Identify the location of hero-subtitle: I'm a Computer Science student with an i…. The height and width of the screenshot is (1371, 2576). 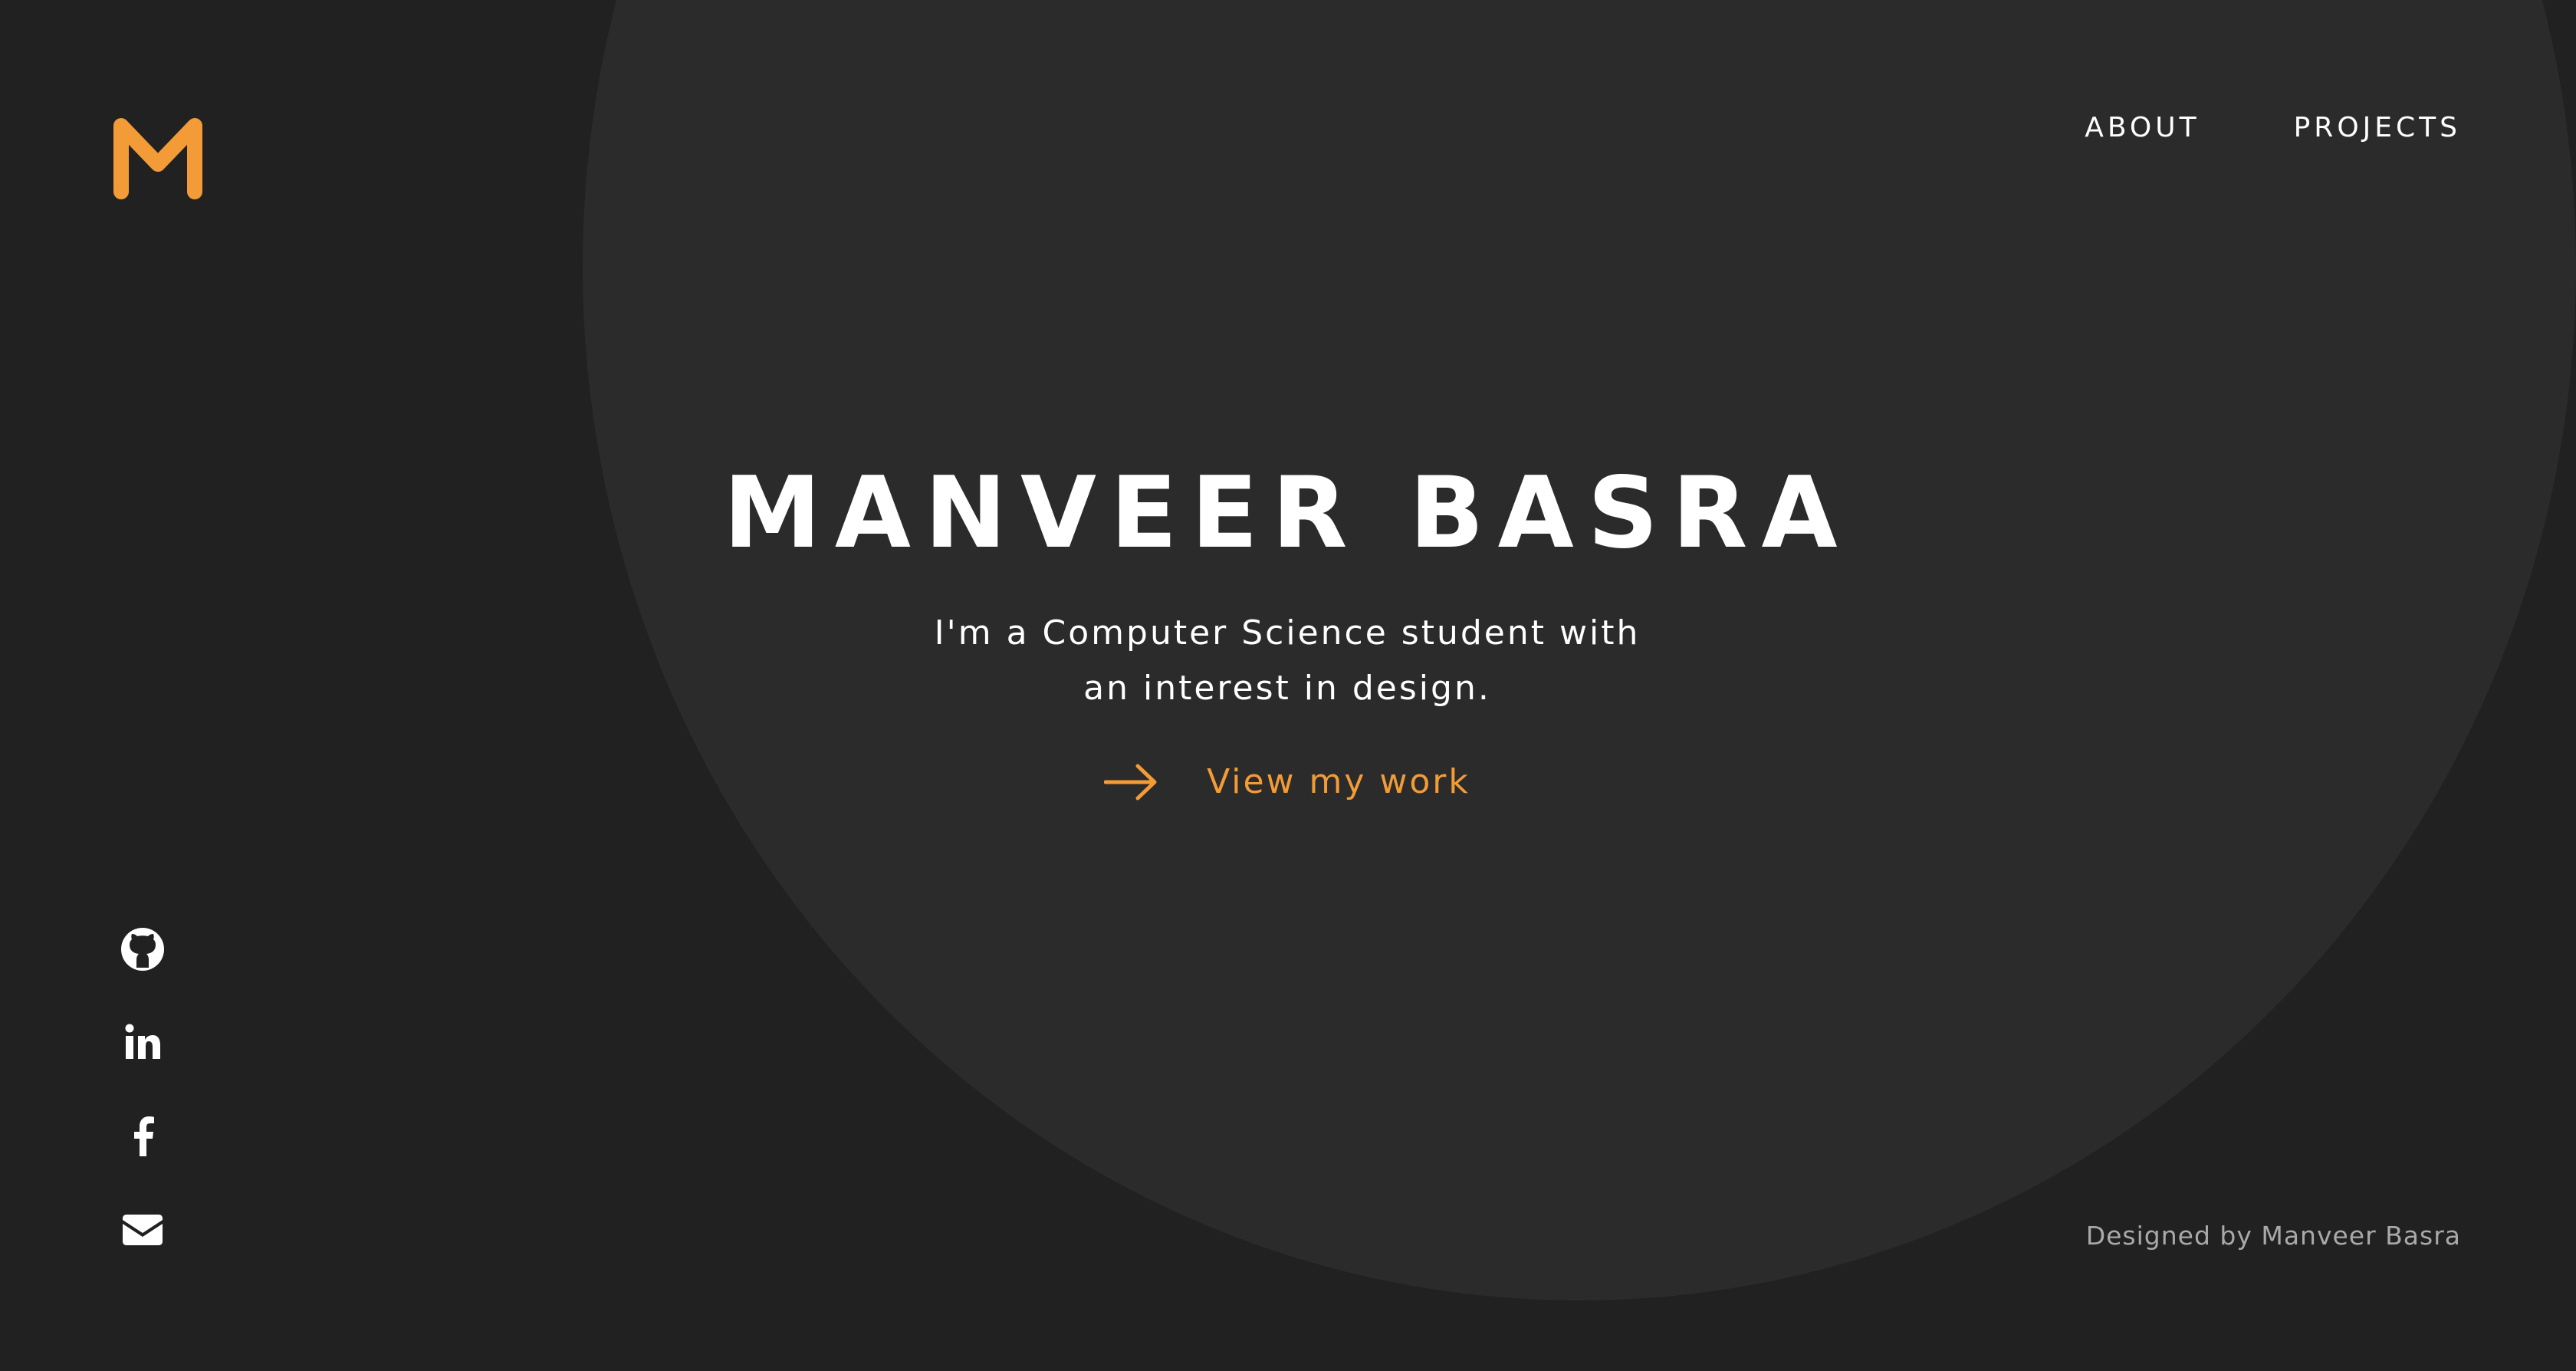
(1287, 661).